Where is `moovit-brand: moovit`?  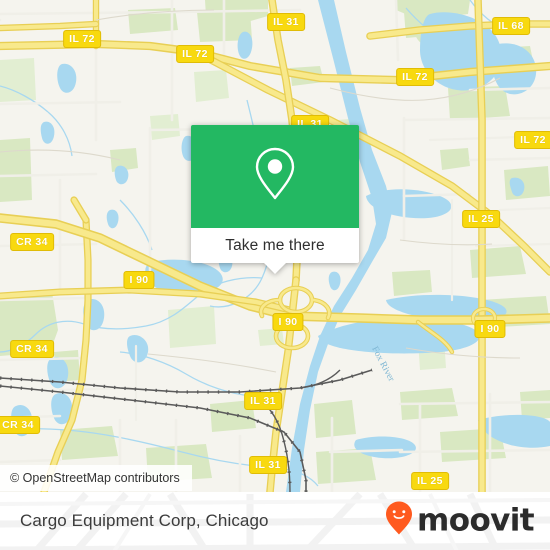
moovit-brand: moovit is located at coordinates (459, 521).